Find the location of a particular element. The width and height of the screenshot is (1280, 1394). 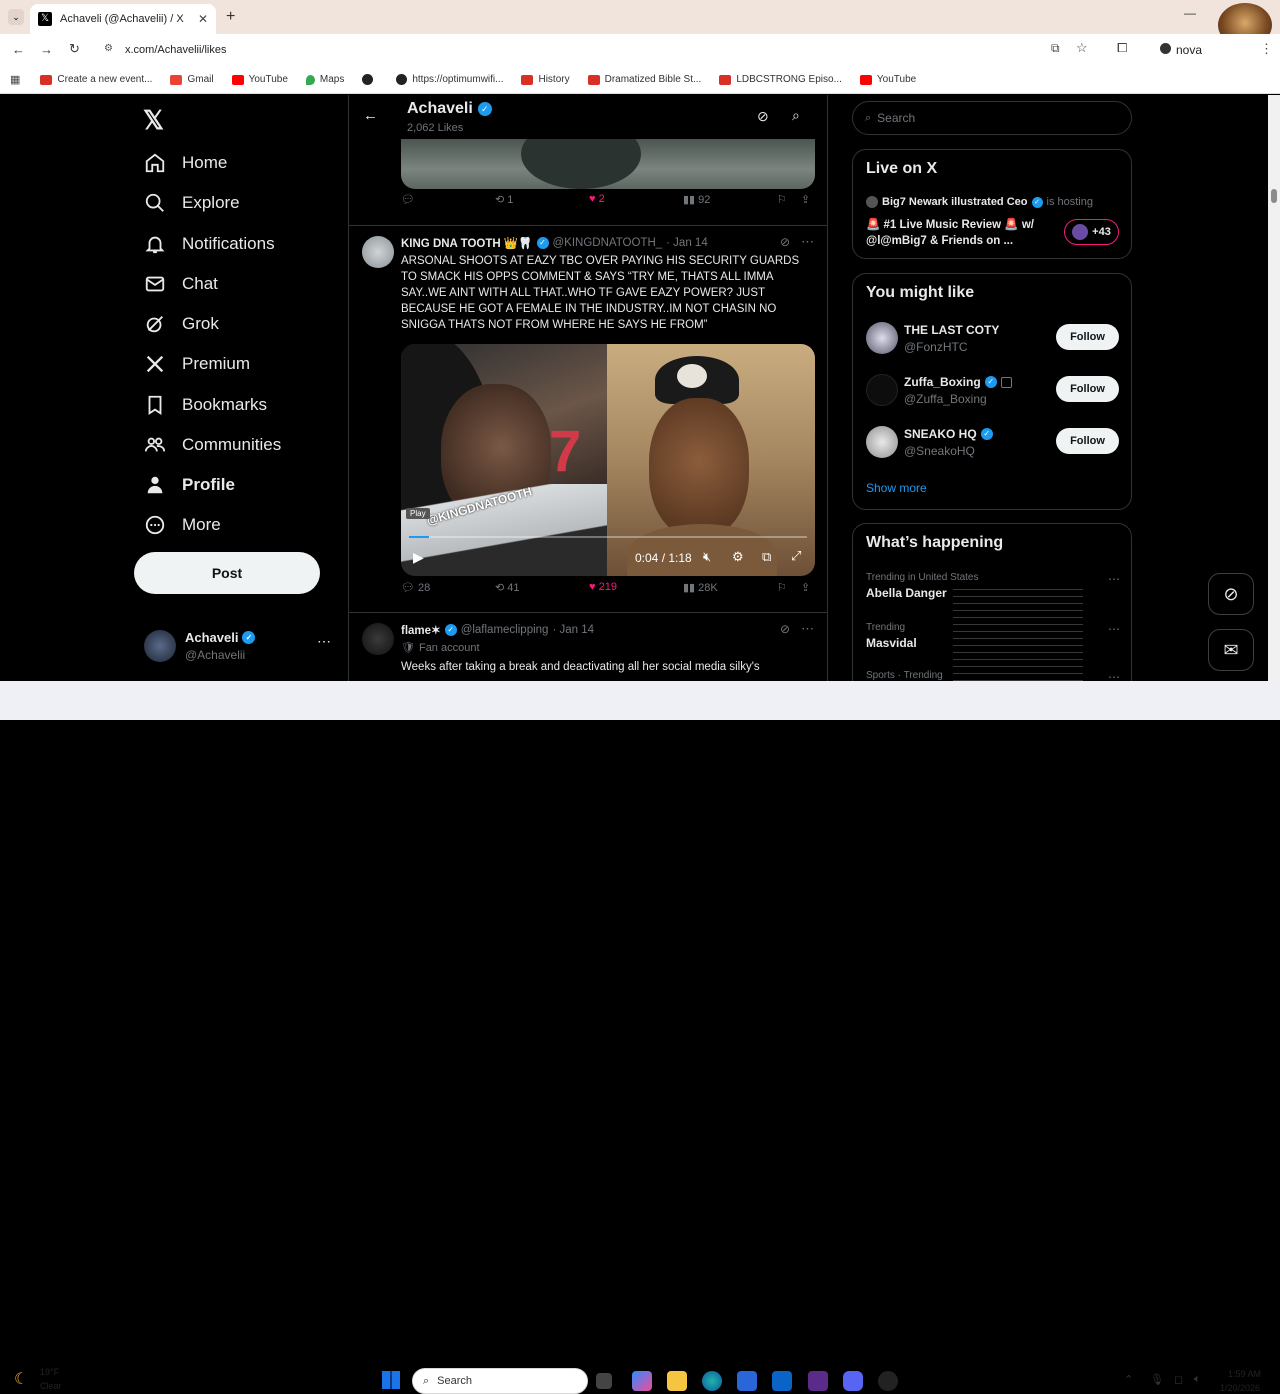

reply-button: 💬︎ 28 is located at coordinates (415, 587).